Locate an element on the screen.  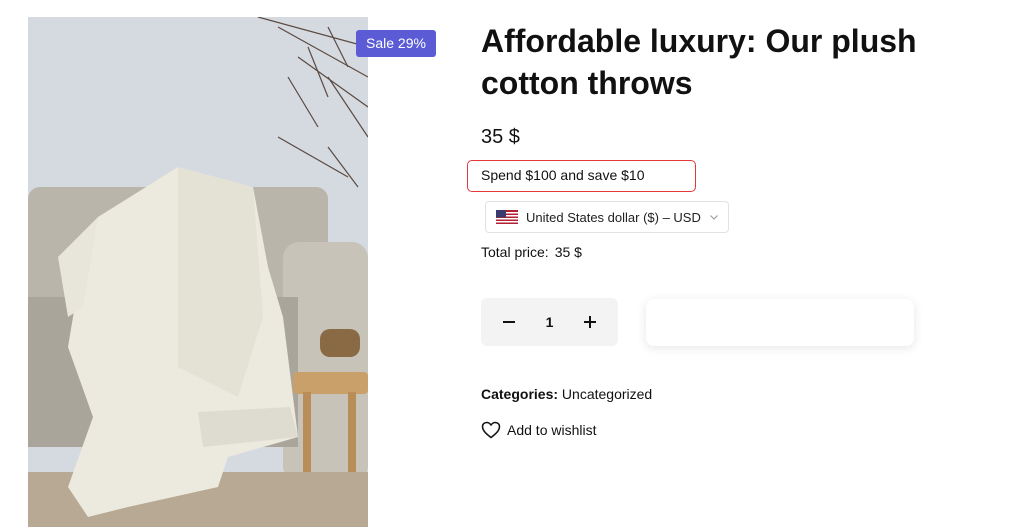
quantity-value: 1 is located at coordinates (550, 322).